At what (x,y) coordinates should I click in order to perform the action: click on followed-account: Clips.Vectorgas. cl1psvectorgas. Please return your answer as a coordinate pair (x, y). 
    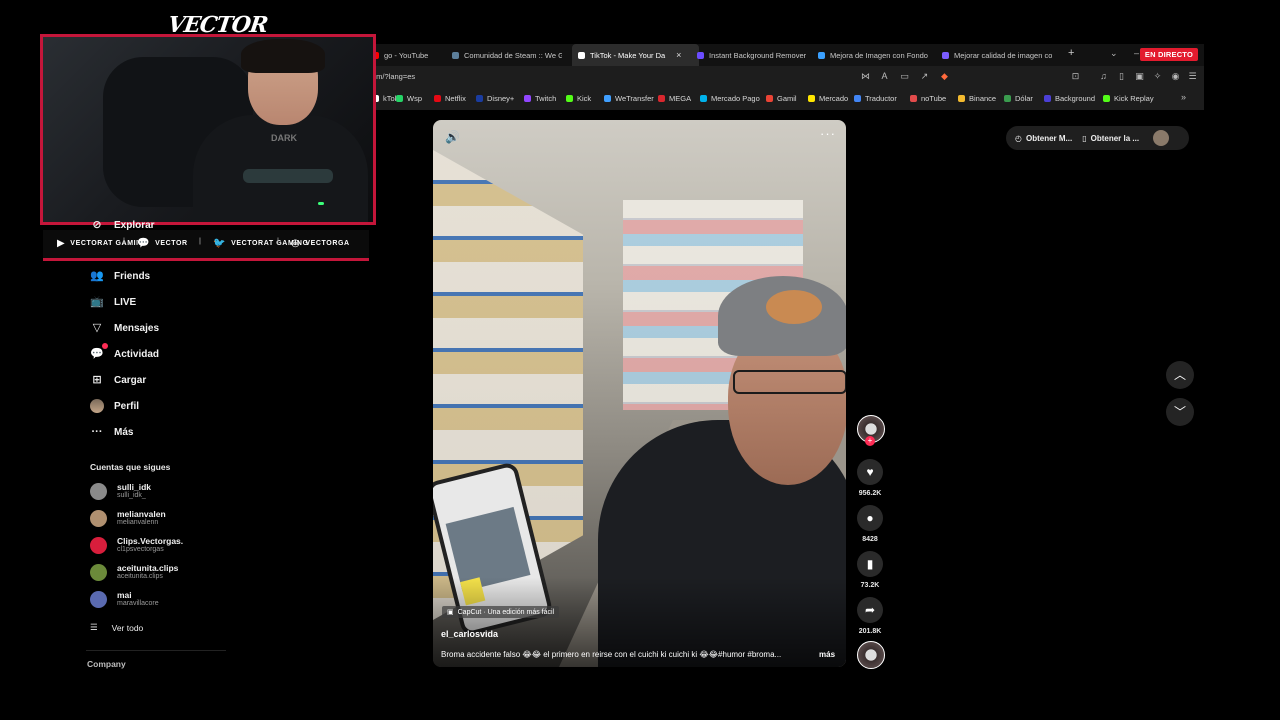
    Looking at the image, I should click on (136, 545).